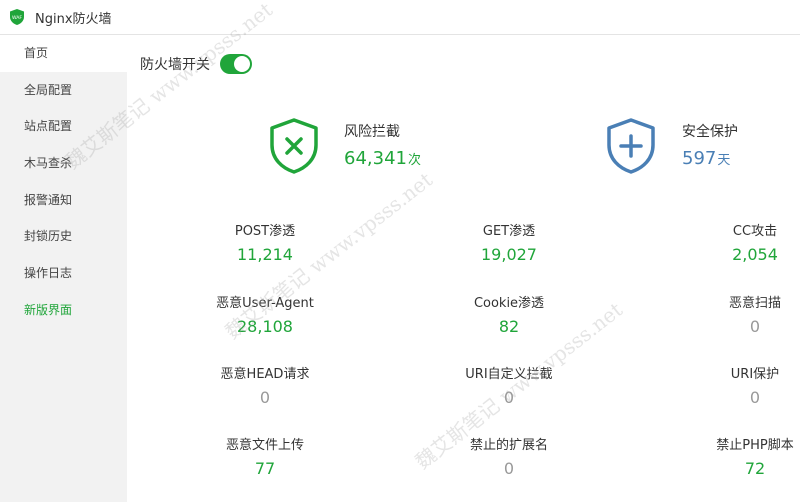  Describe the element at coordinates (755, 374) in the screenshot. I see `stat-label: URI保护` at that location.